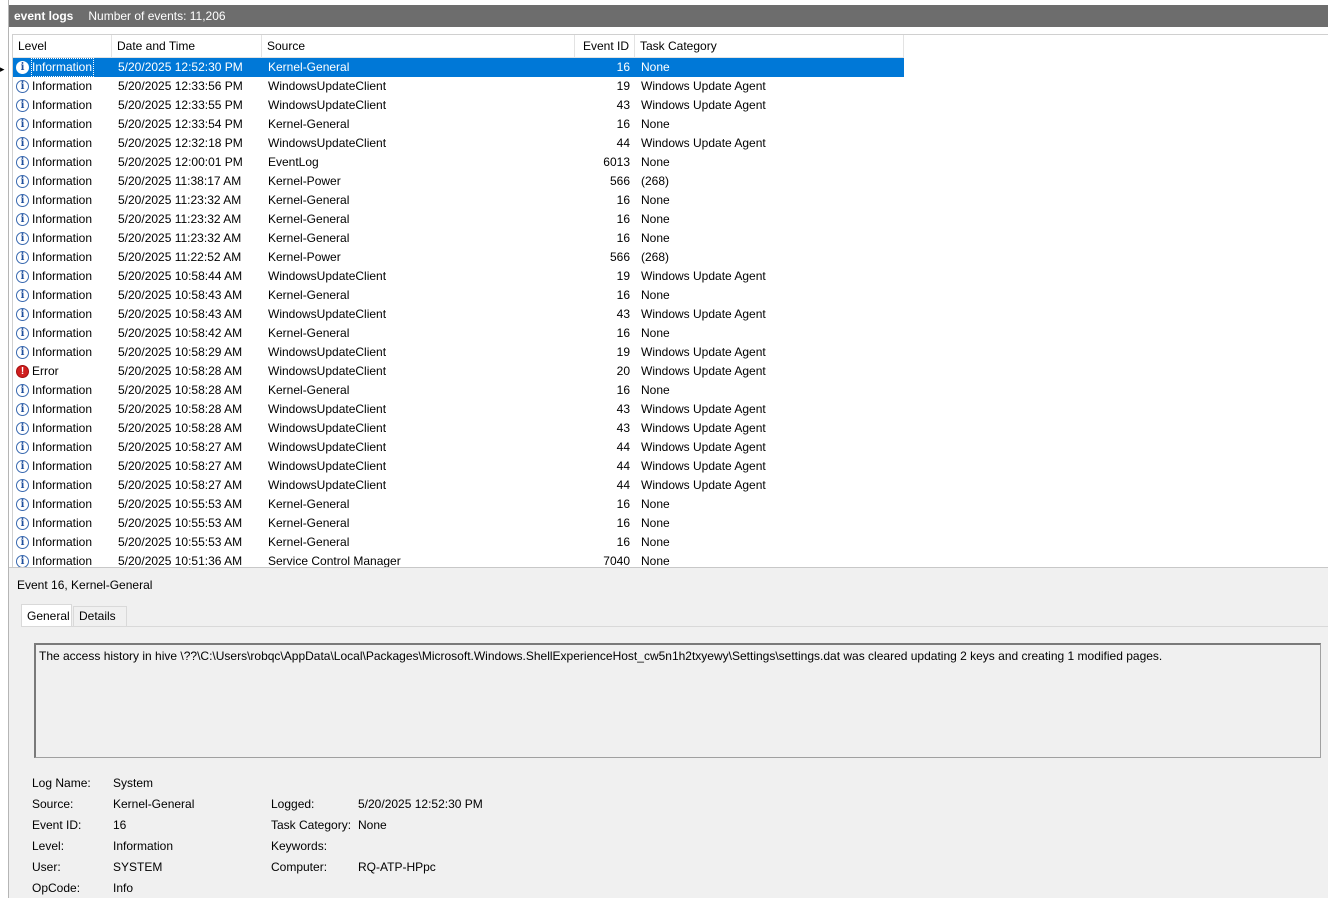 This screenshot has width=1328, height=898. I want to click on tab-general: General, so click(46, 615).